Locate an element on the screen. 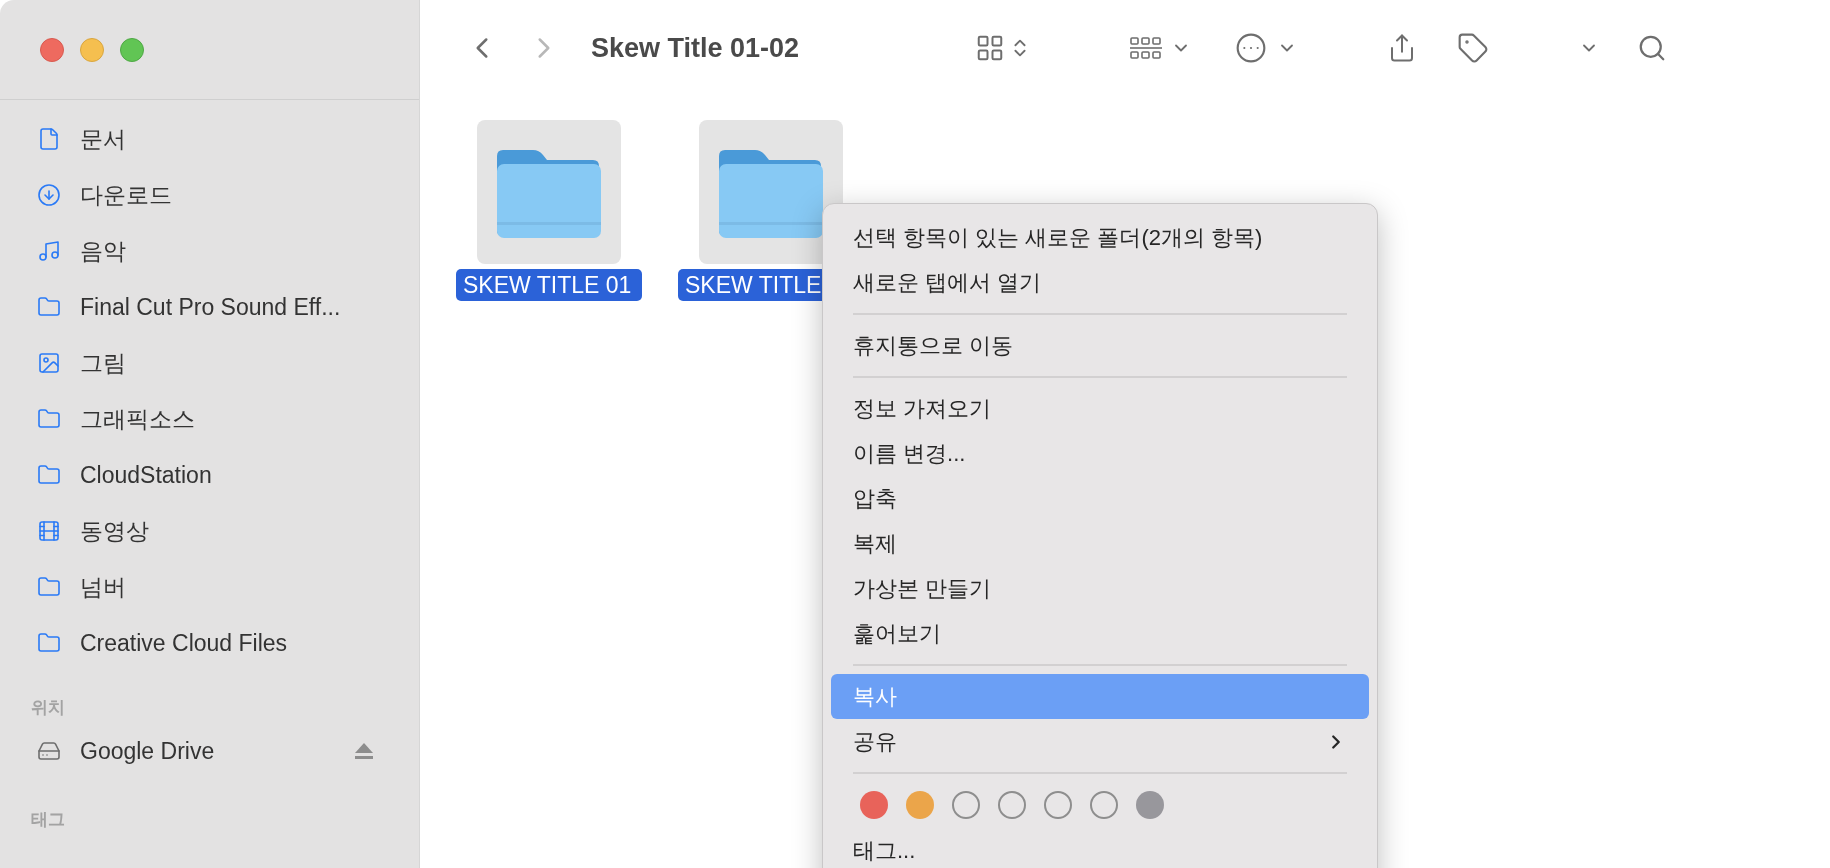 Image resolution: width=1830 pixels, height=868 pixels. zoom-button is located at coordinates (132, 49).